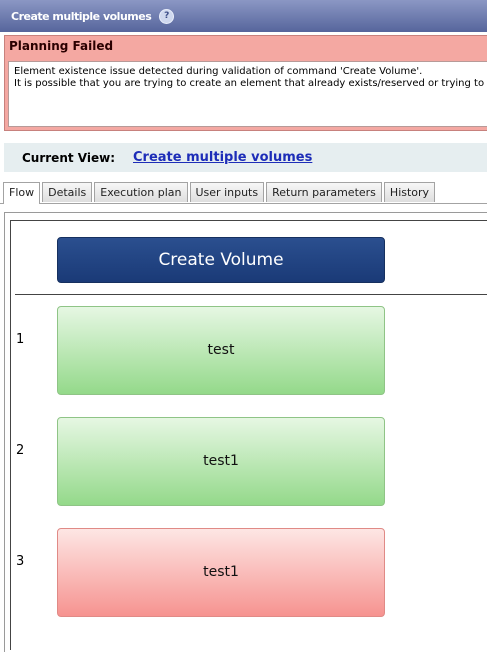  Describe the element at coordinates (251, 294) in the screenshot. I see `flow-header-divider` at that location.